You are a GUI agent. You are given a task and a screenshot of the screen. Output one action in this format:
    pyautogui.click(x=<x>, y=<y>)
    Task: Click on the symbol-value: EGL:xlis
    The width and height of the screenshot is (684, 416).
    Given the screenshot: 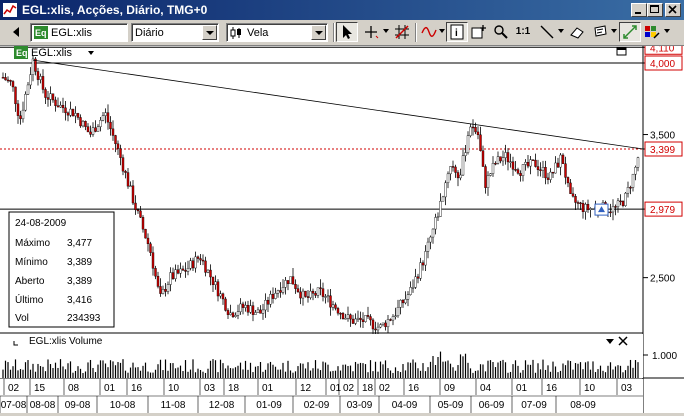 What is the action you would take?
    pyautogui.click(x=71, y=33)
    